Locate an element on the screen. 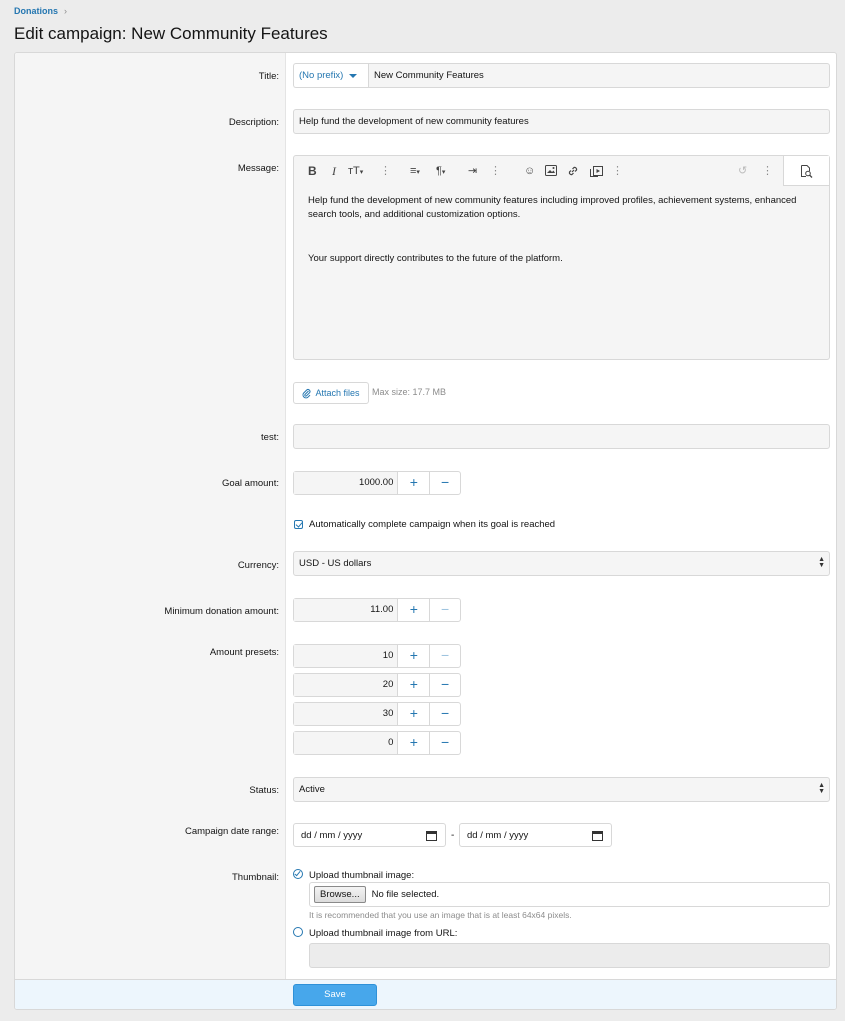  italic-icon: I is located at coordinates (334, 171).